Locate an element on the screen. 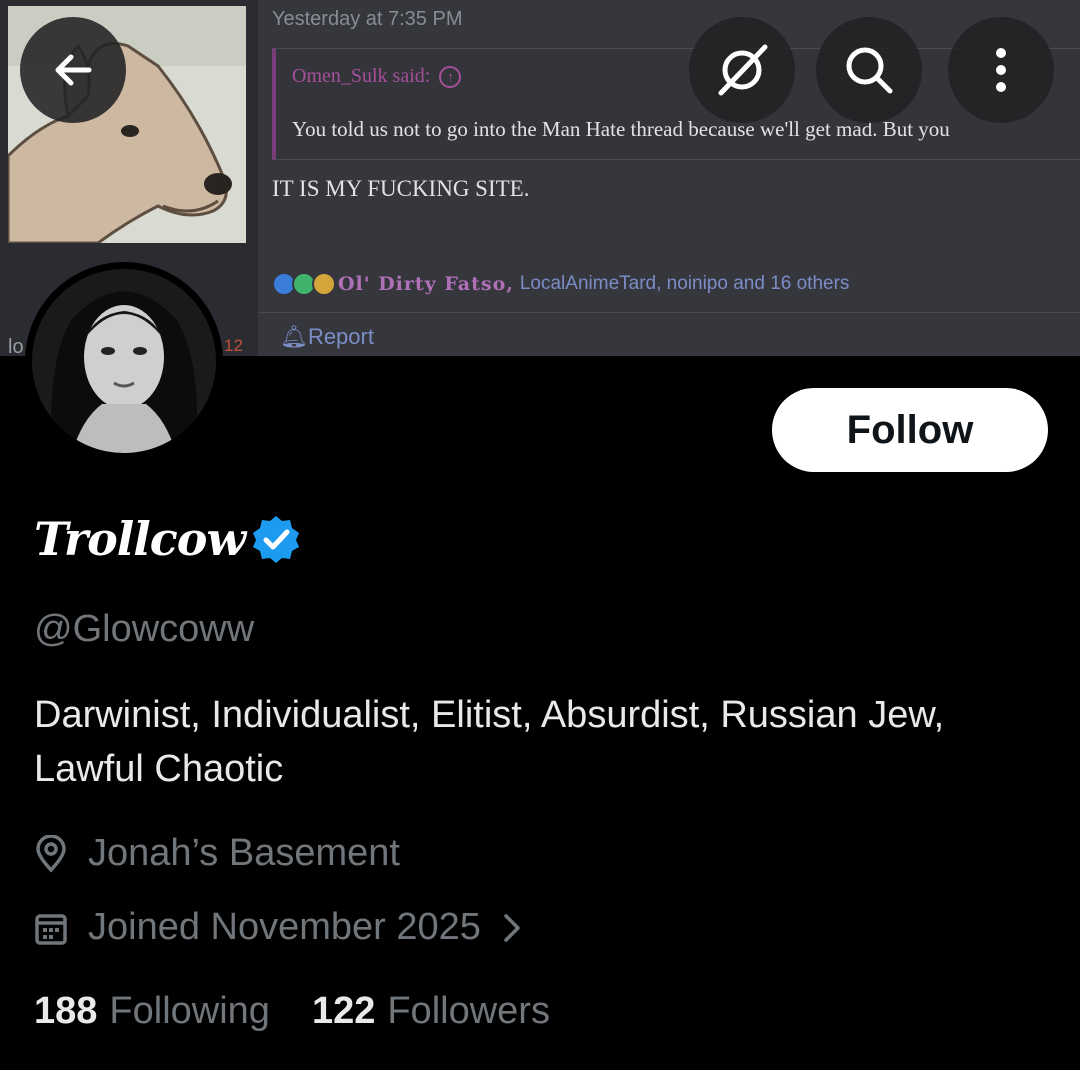  more-button is located at coordinates (1001, 70).